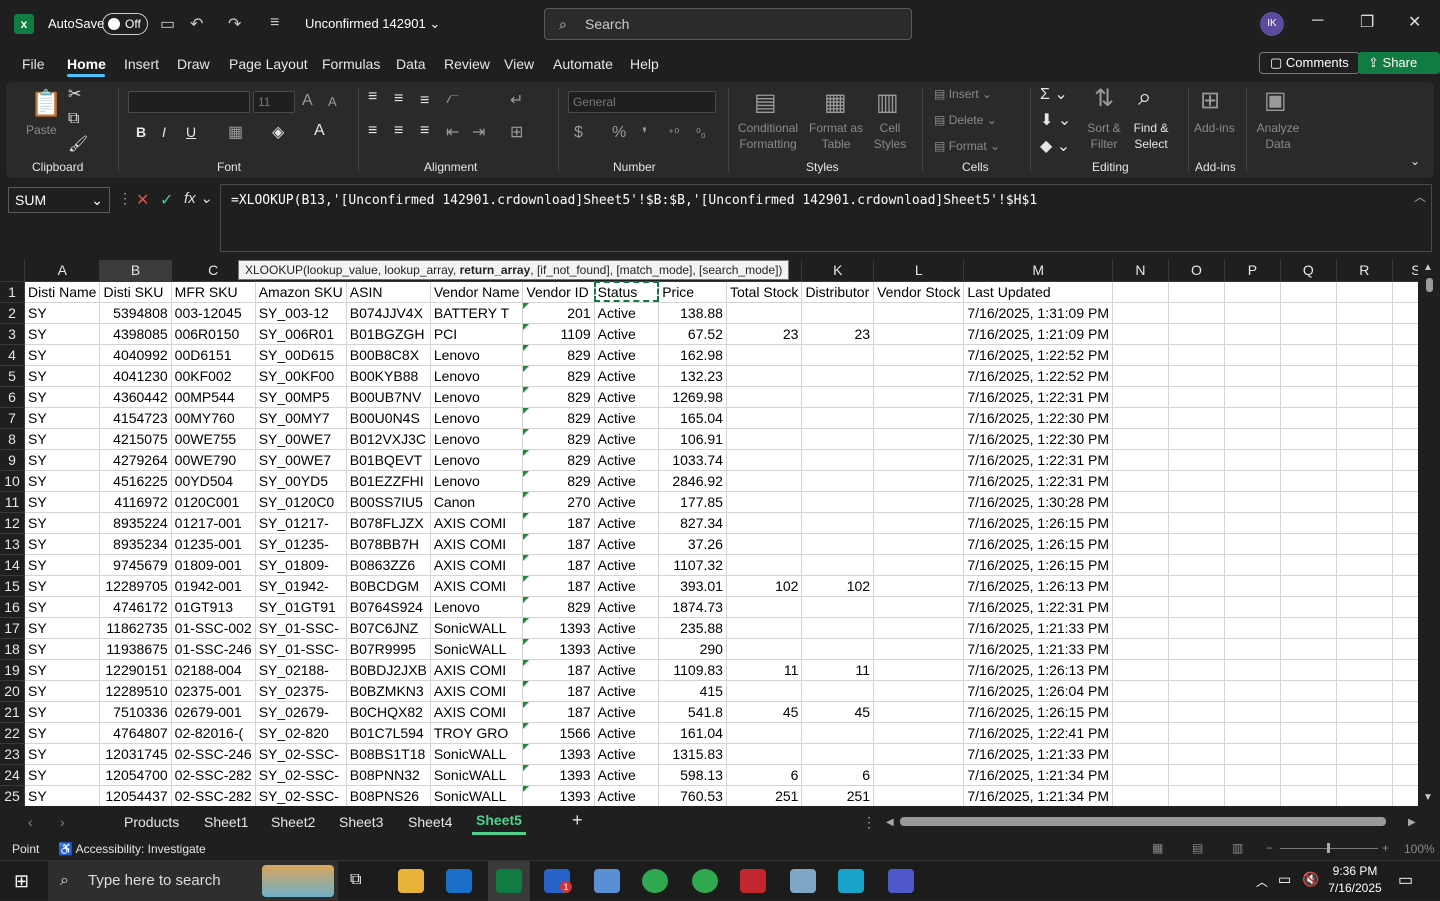 The image size is (1440, 901). Describe the element at coordinates (135, 502) in the screenshot. I see `cell: 4116972` at that location.